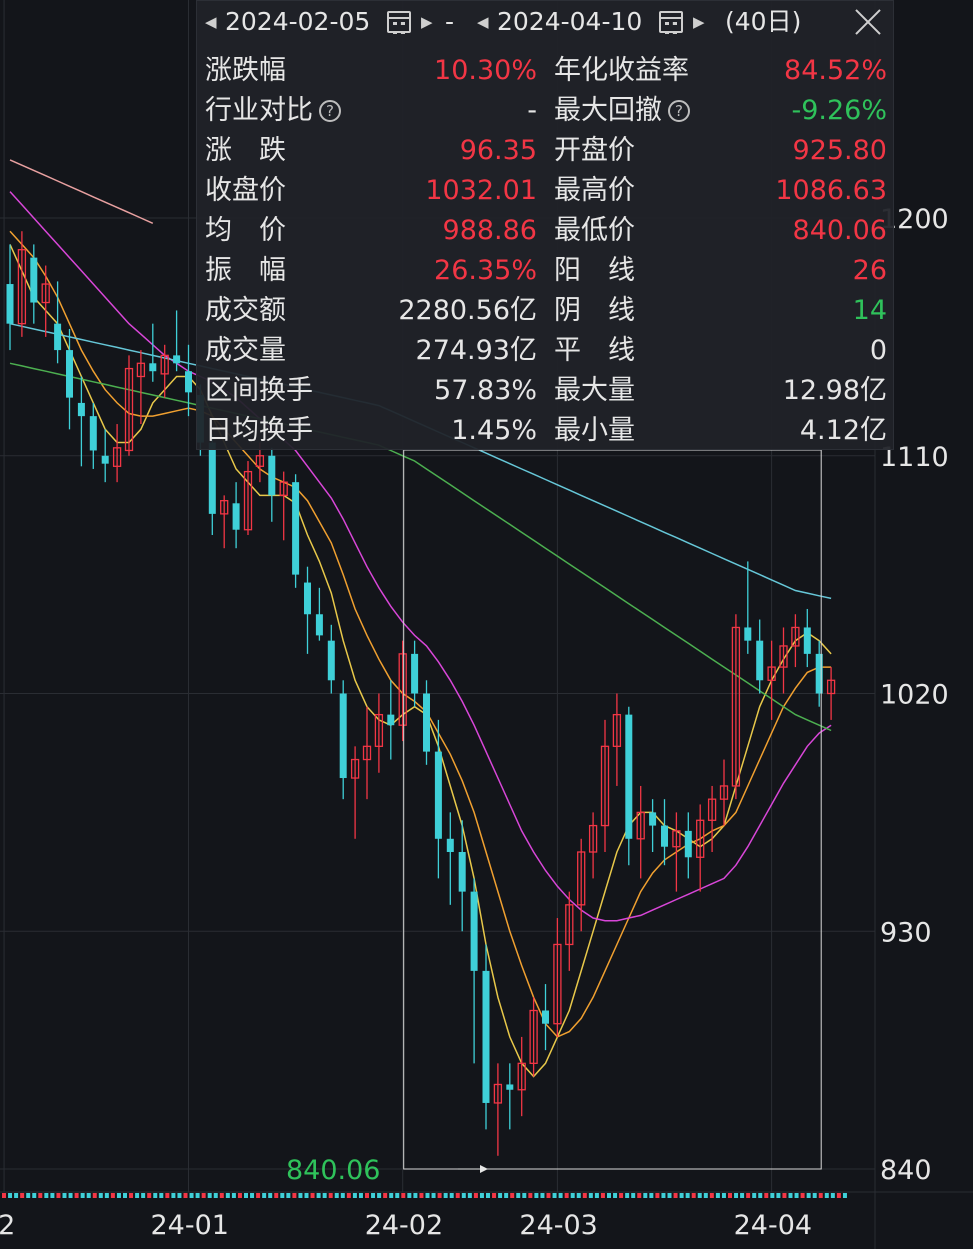  I want to click on stat-label: 成交量, so click(245, 351).